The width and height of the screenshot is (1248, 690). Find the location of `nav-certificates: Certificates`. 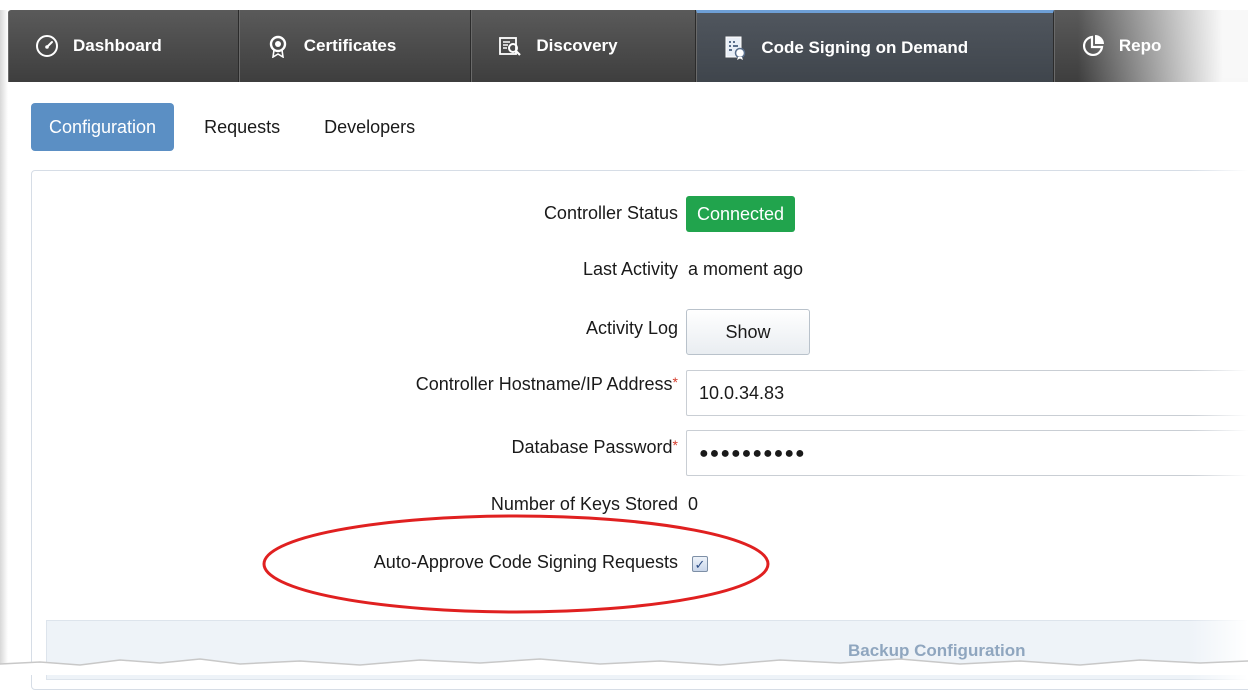

nav-certificates: Certificates is located at coordinates (355, 46).